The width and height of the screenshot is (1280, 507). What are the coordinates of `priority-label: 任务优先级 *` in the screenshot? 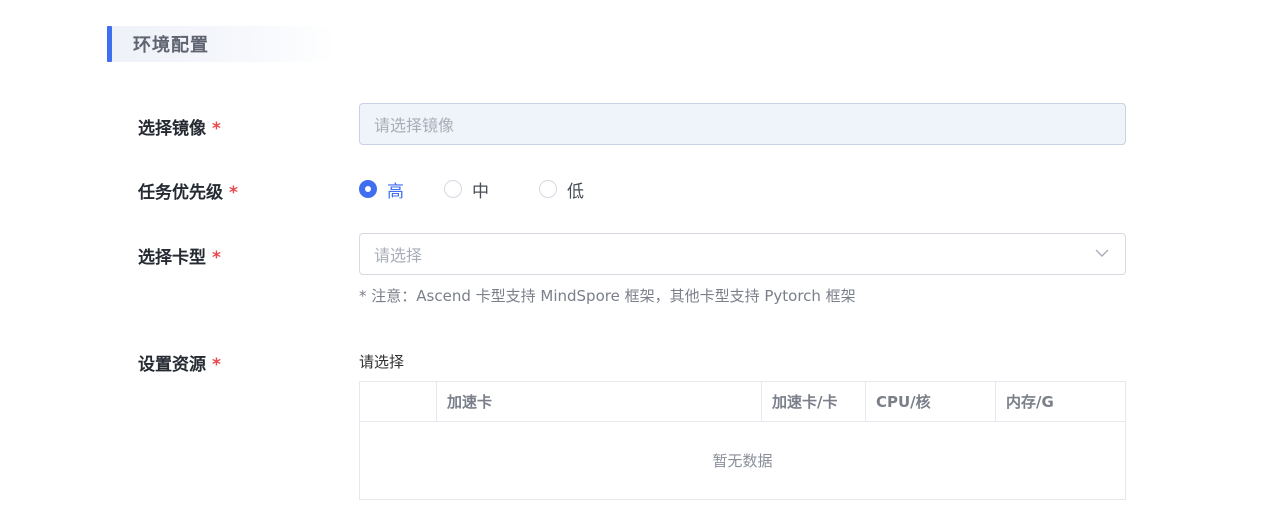 It's located at (188, 190).